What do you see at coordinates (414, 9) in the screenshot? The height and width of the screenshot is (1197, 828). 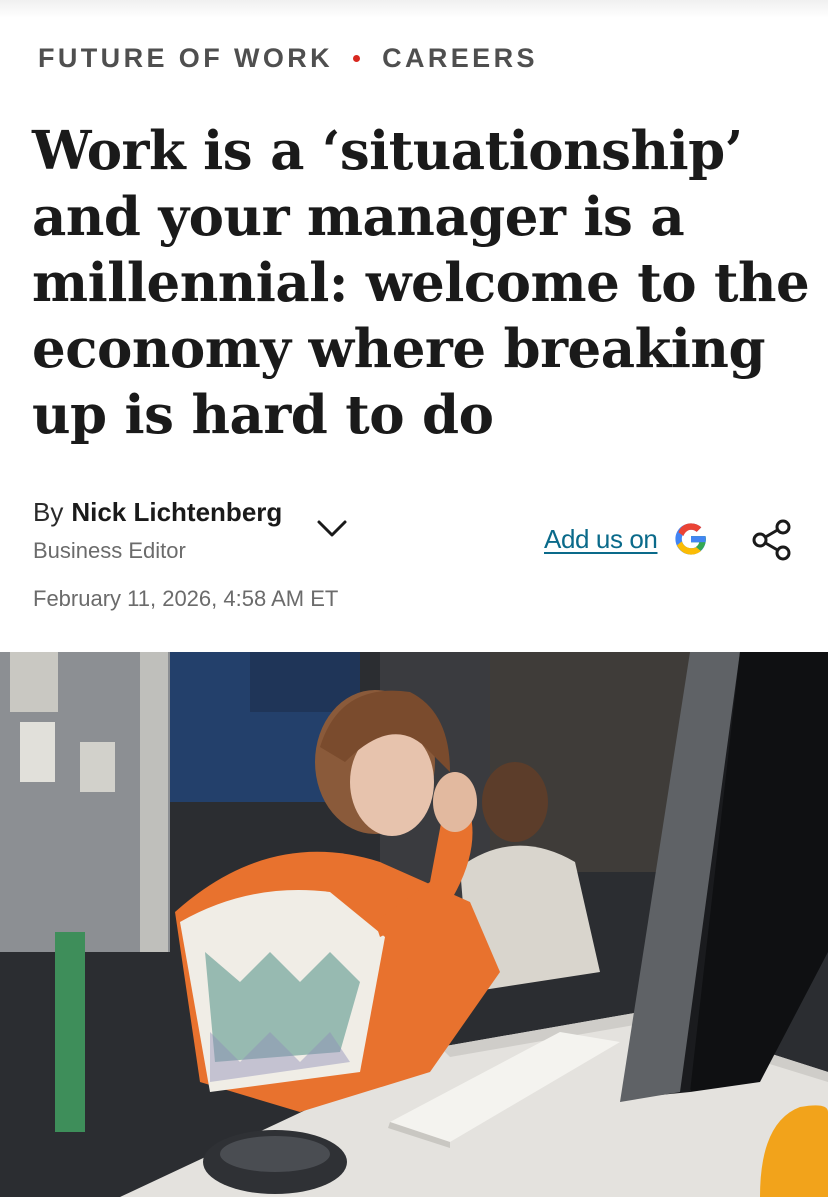 I see `top-bar-shadow` at bounding box center [414, 9].